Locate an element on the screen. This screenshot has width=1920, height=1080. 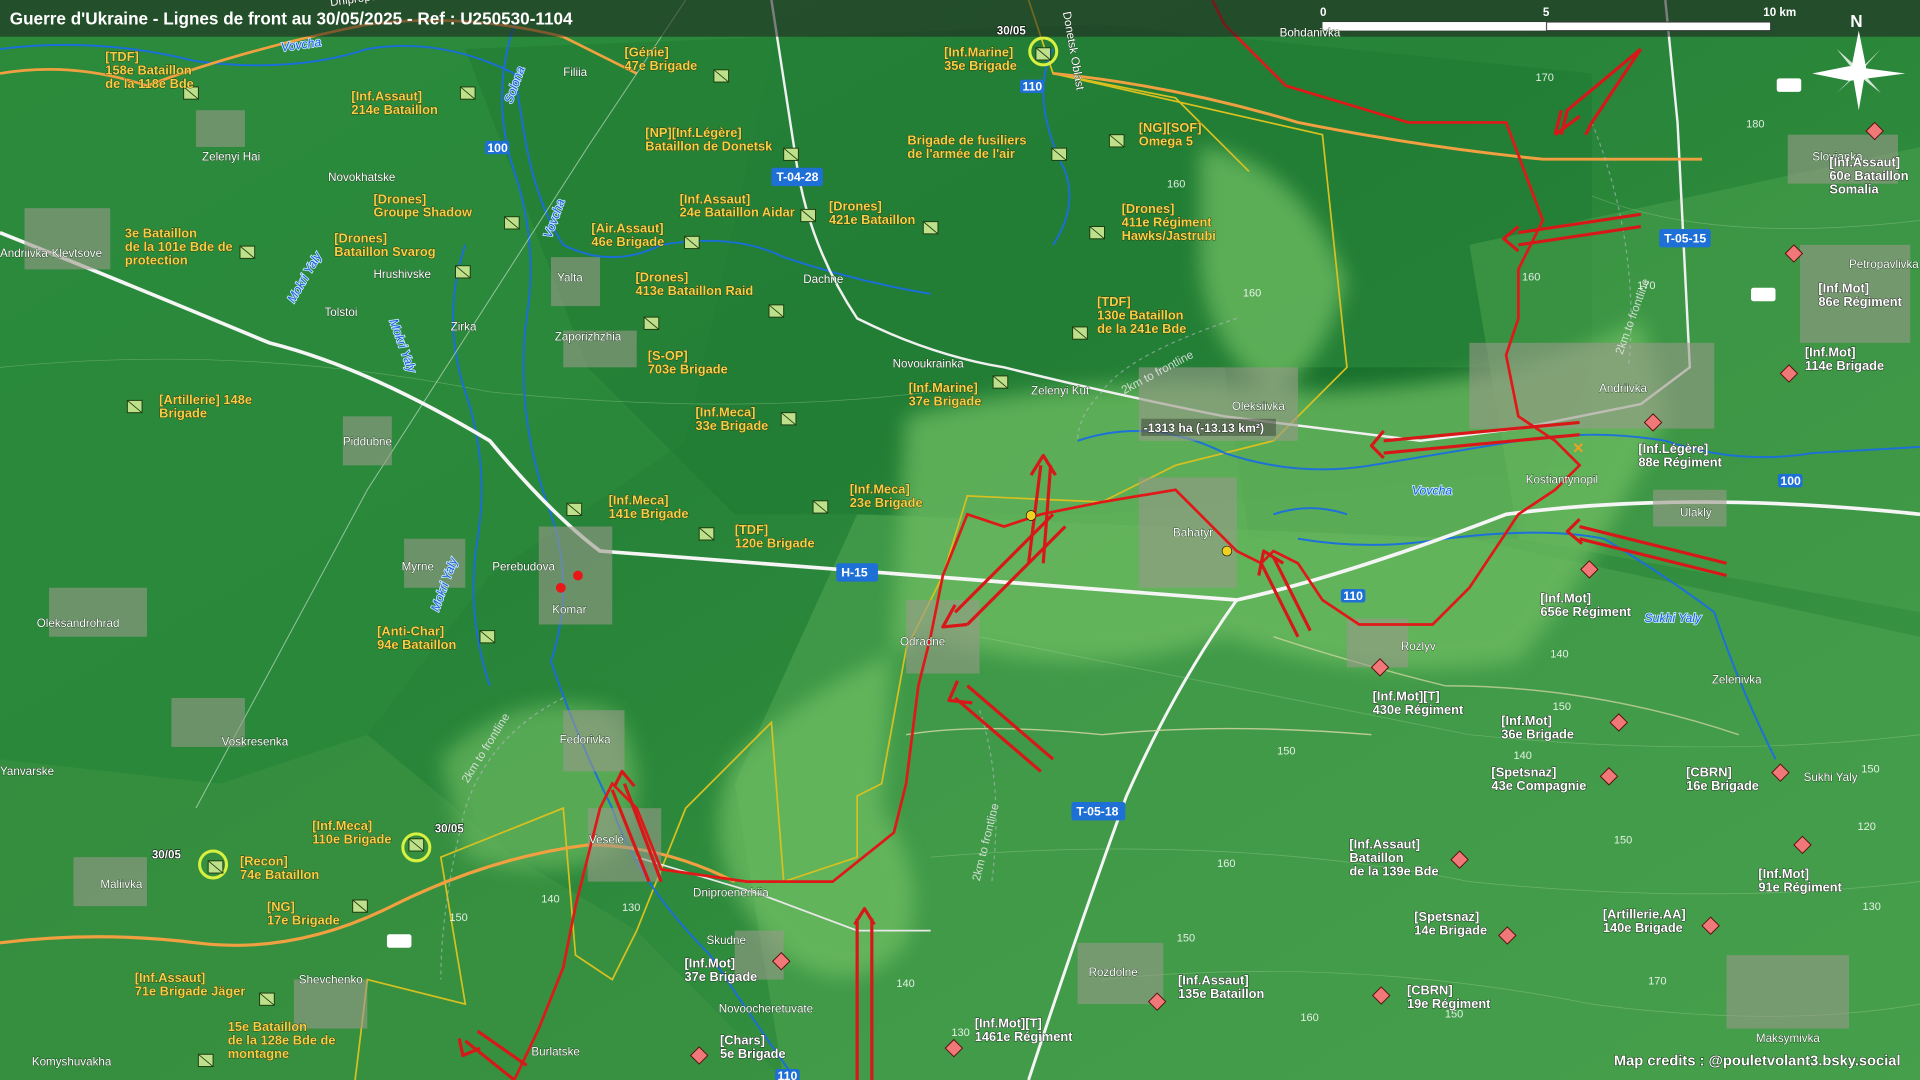
place-label: Oleksiivka is located at coordinates (1259, 406).